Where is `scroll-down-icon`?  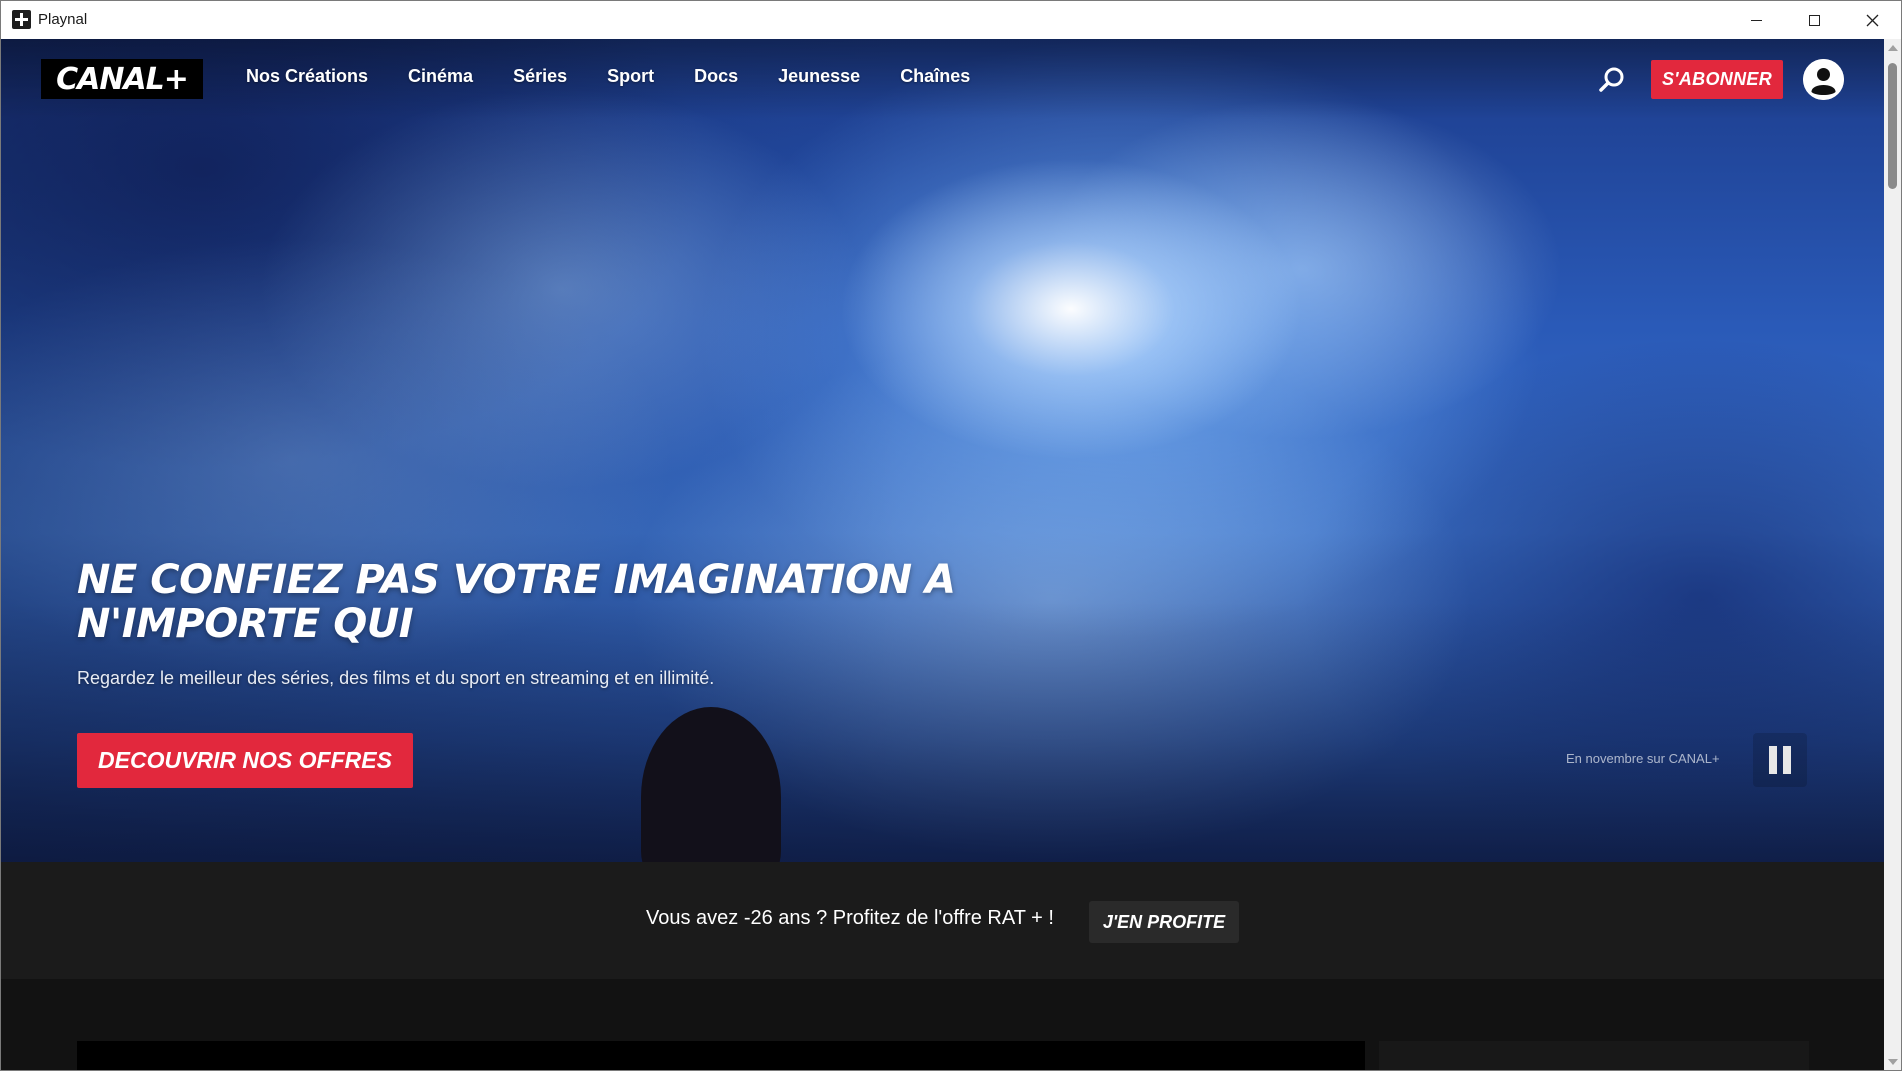
scroll-down-icon is located at coordinates (1893, 1062).